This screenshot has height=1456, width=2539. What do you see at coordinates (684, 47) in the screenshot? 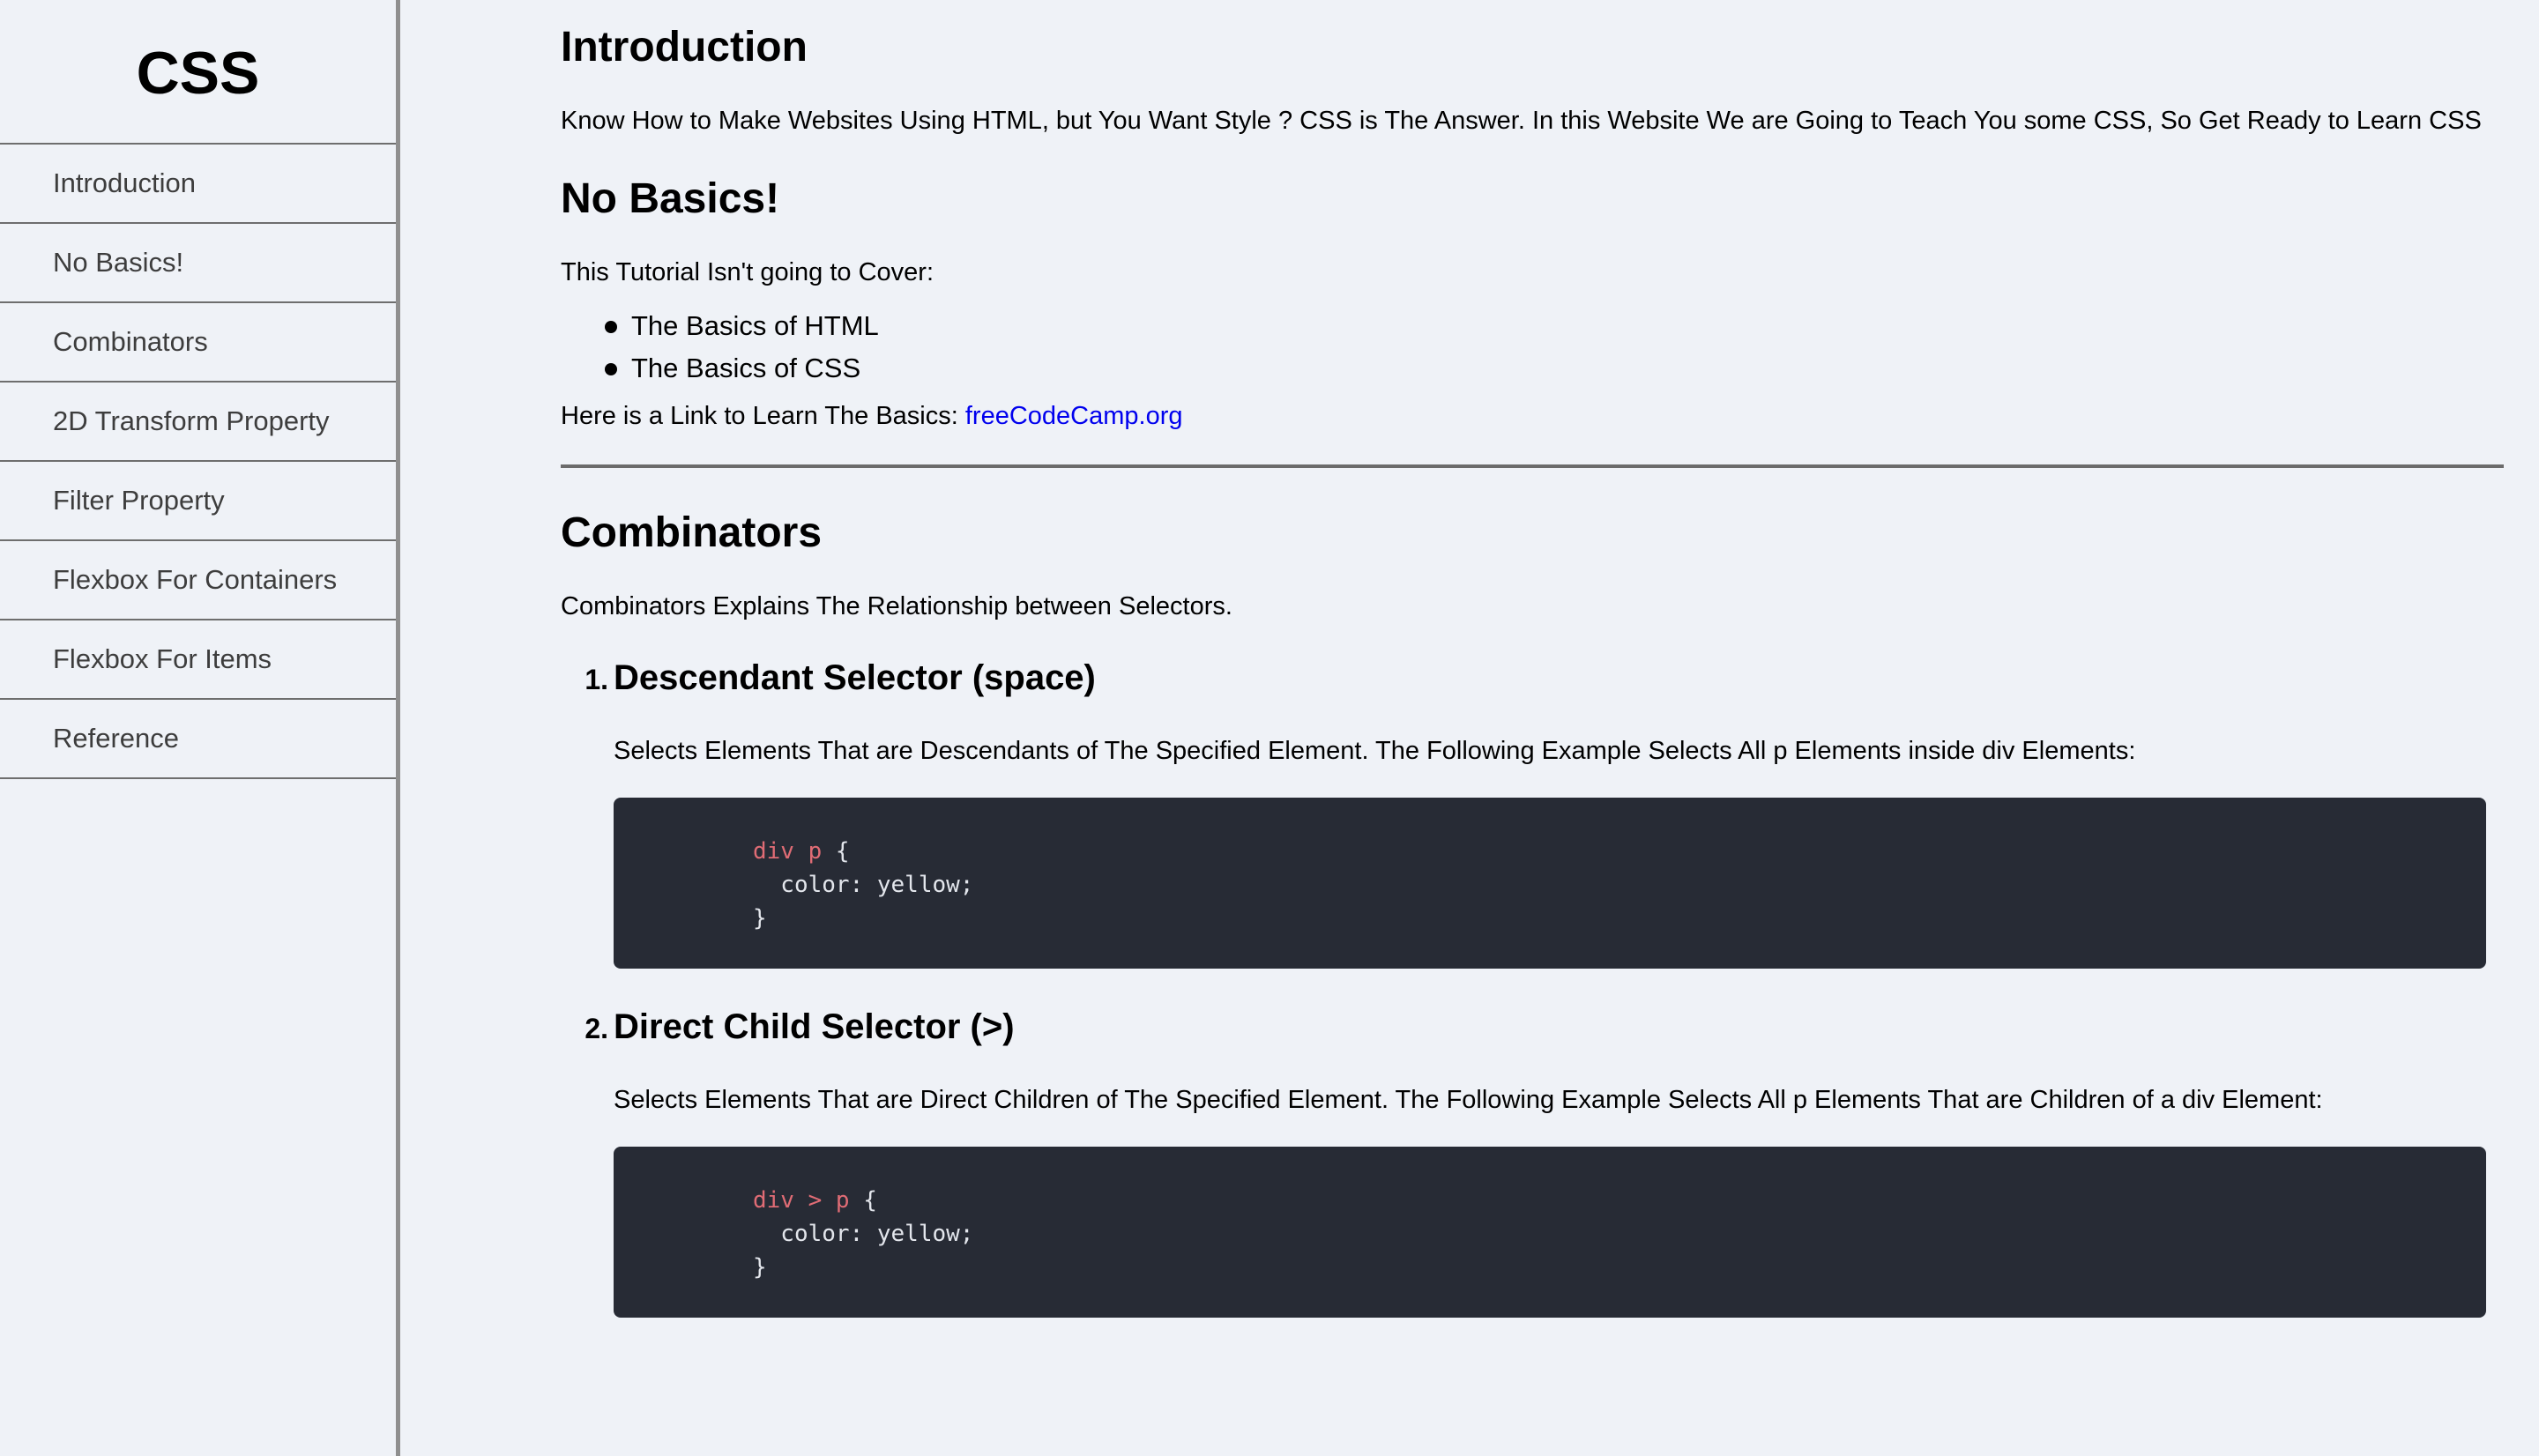
I see `introduction-heading: Introduction` at bounding box center [684, 47].